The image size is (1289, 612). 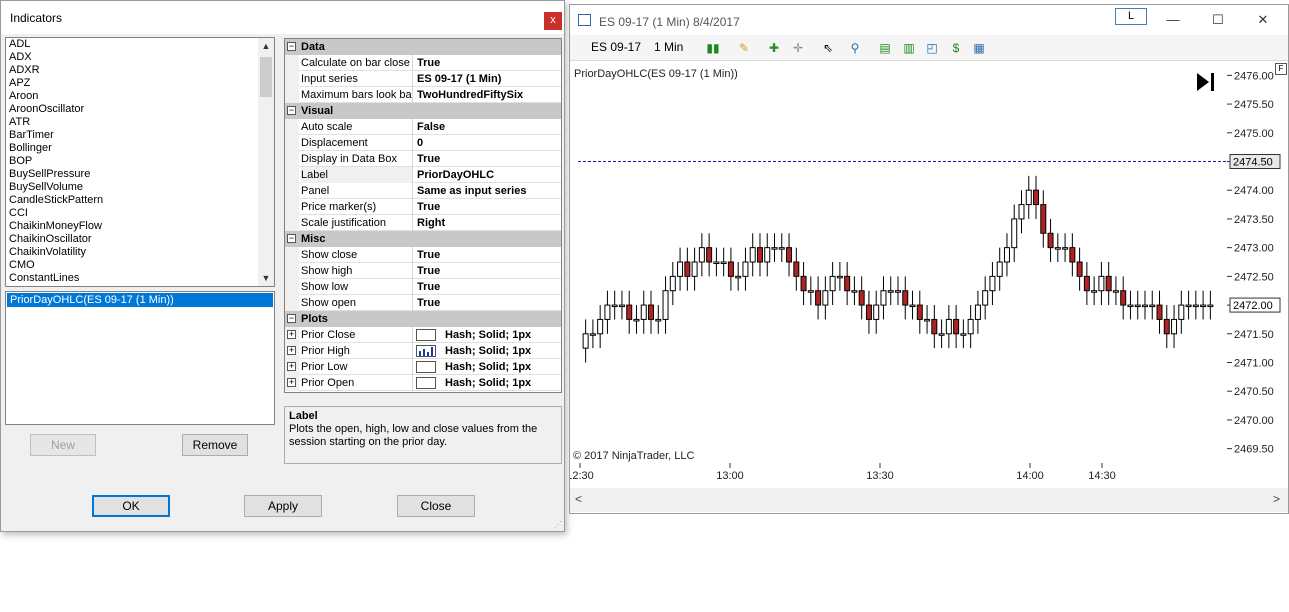 What do you see at coordinates (578, 499) in the screenshot?
I see `chevron-left-icon: <` at bounding box center [578, 499].